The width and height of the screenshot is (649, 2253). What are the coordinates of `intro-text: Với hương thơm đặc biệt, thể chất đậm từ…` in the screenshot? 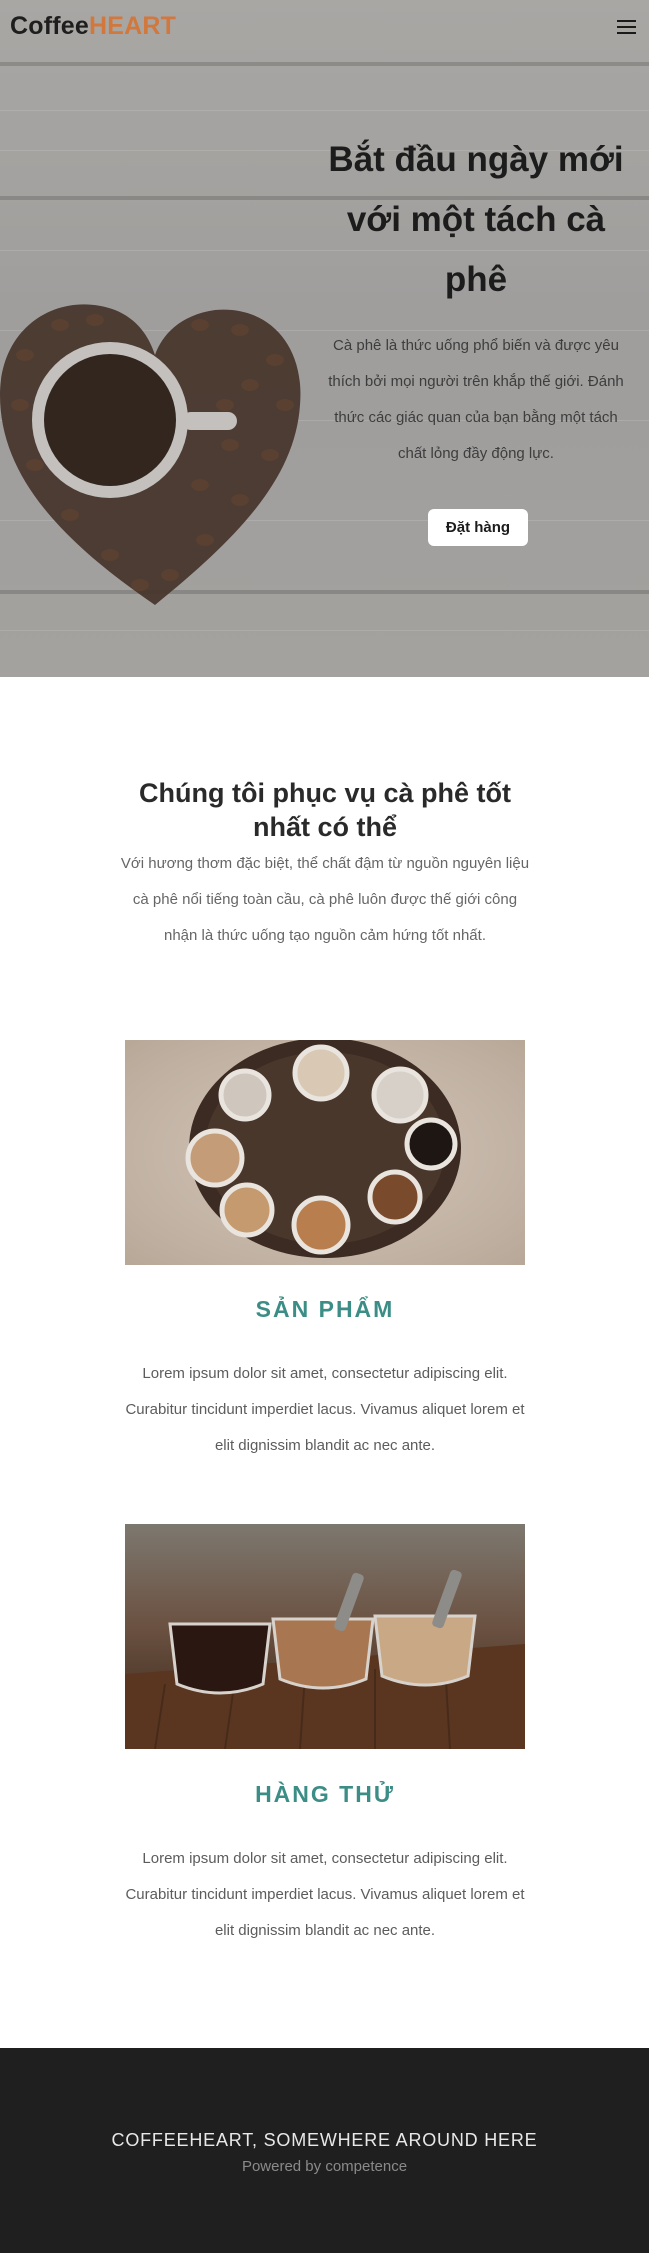 It's located at (325, 899).